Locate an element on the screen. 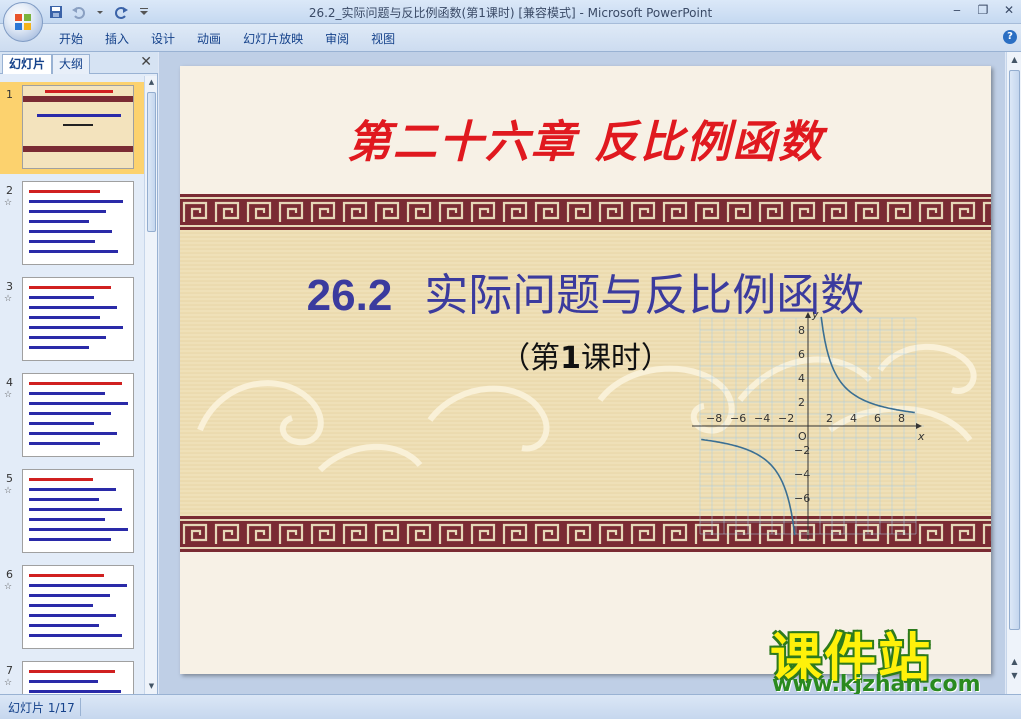 This screenshot has height=719, width=1021. thumbnail-number: 3 is located at coordinates (9, 286).